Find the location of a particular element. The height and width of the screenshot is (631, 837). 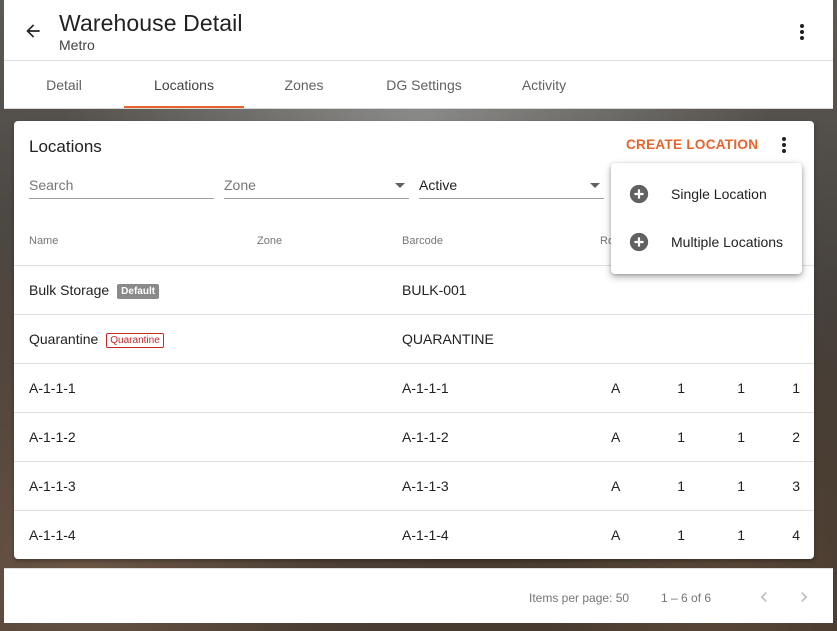

location-name-cell: A-1-1-2 is located at coordinates (52, 437).